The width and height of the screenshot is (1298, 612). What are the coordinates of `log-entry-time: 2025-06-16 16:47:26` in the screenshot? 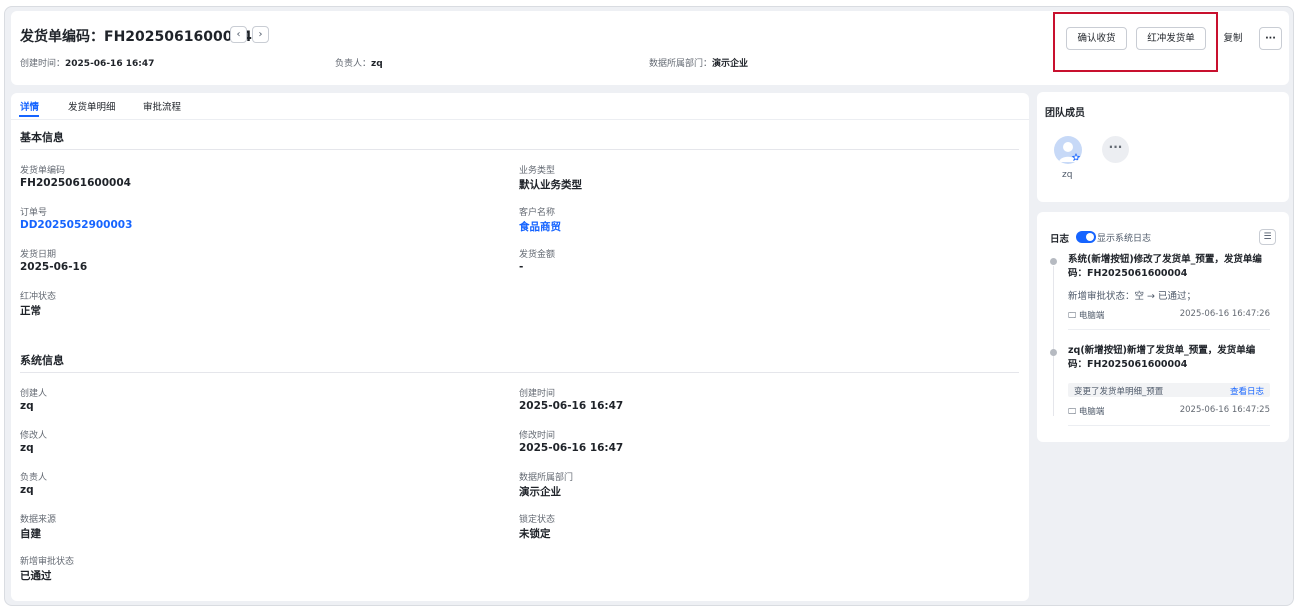 It's located at (1224, 314).